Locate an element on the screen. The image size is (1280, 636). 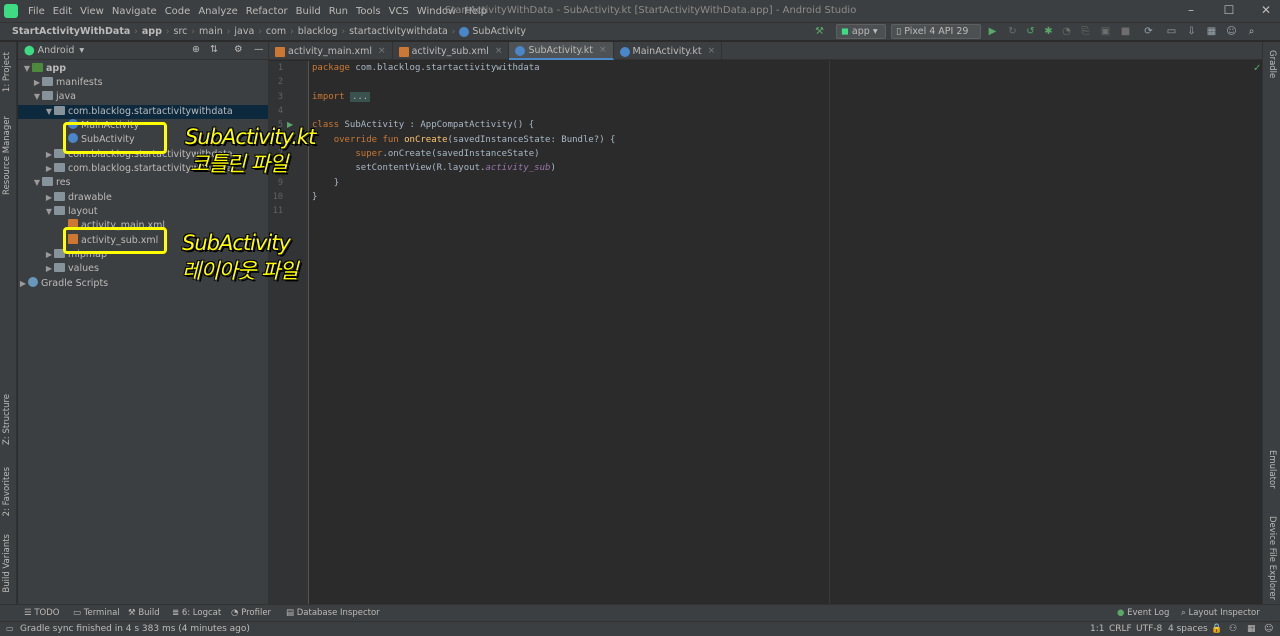
breadcrumb-package: startactivitywithdata is located at coordinates (398, 31).